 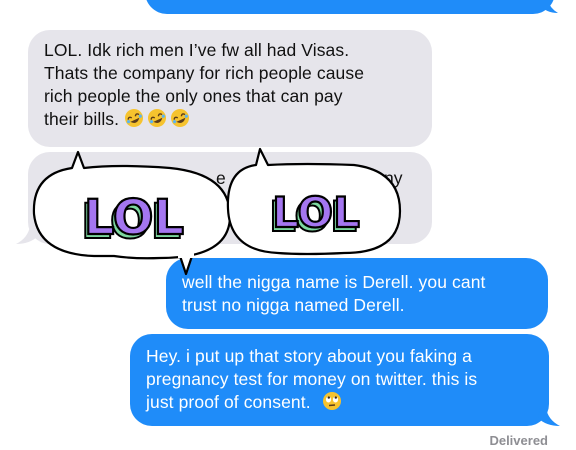 I want to click on message-line-last: just proof of consent., so click(x=339, y=402).